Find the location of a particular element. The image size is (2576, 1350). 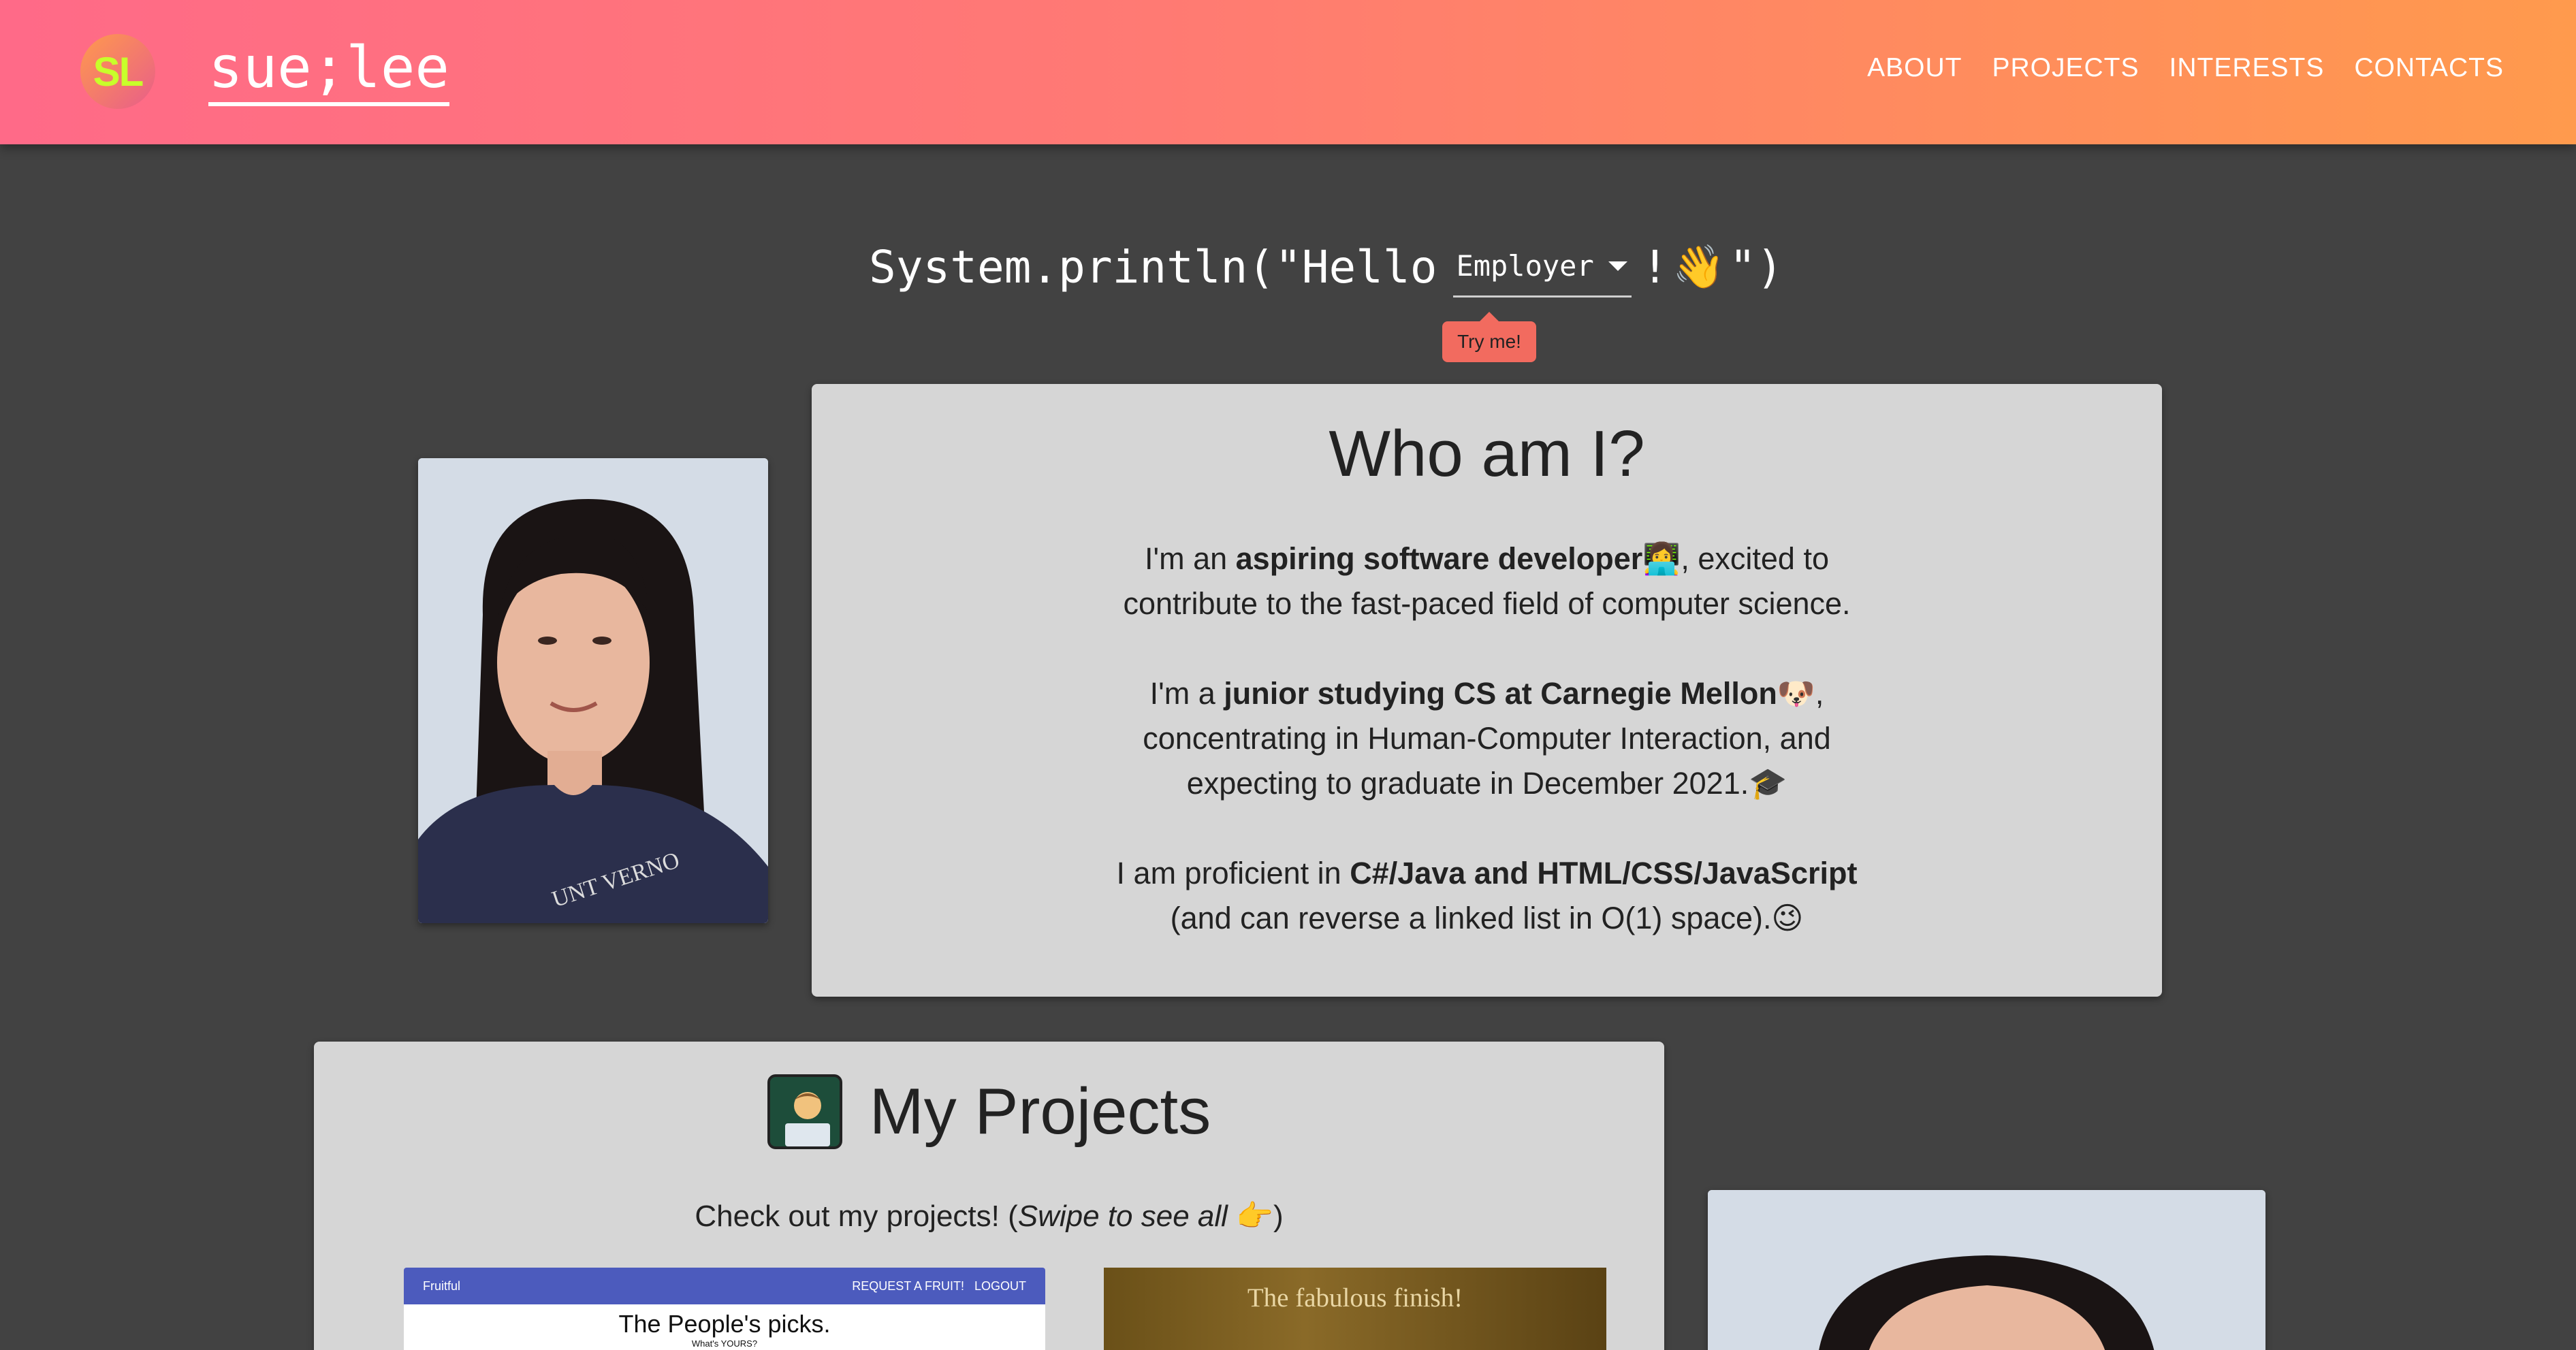

nav-about: ABOUT is located at coordinates (1914, 68).